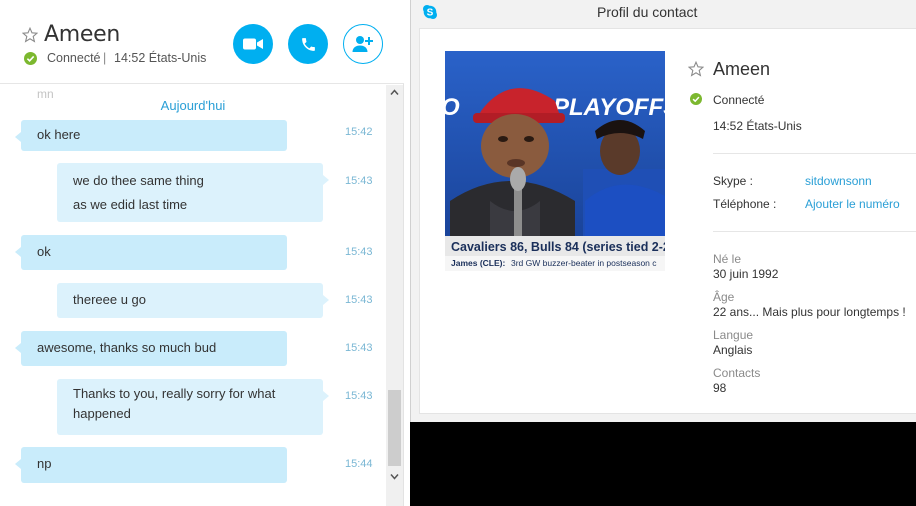 The height and width of the screenshot is (506, 916). Describe the element at coordinates (838, 181) in the screenshot. I see `skype-name-link: sitdownsonn` at that location.